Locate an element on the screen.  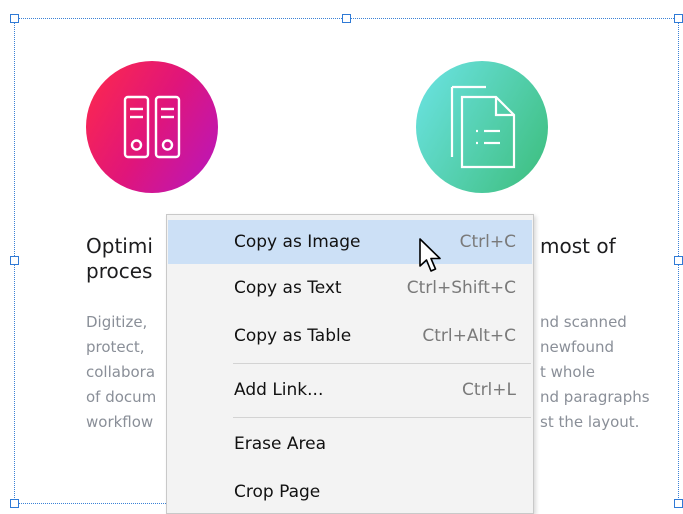
document-icon is located at coordinates (483, 127).